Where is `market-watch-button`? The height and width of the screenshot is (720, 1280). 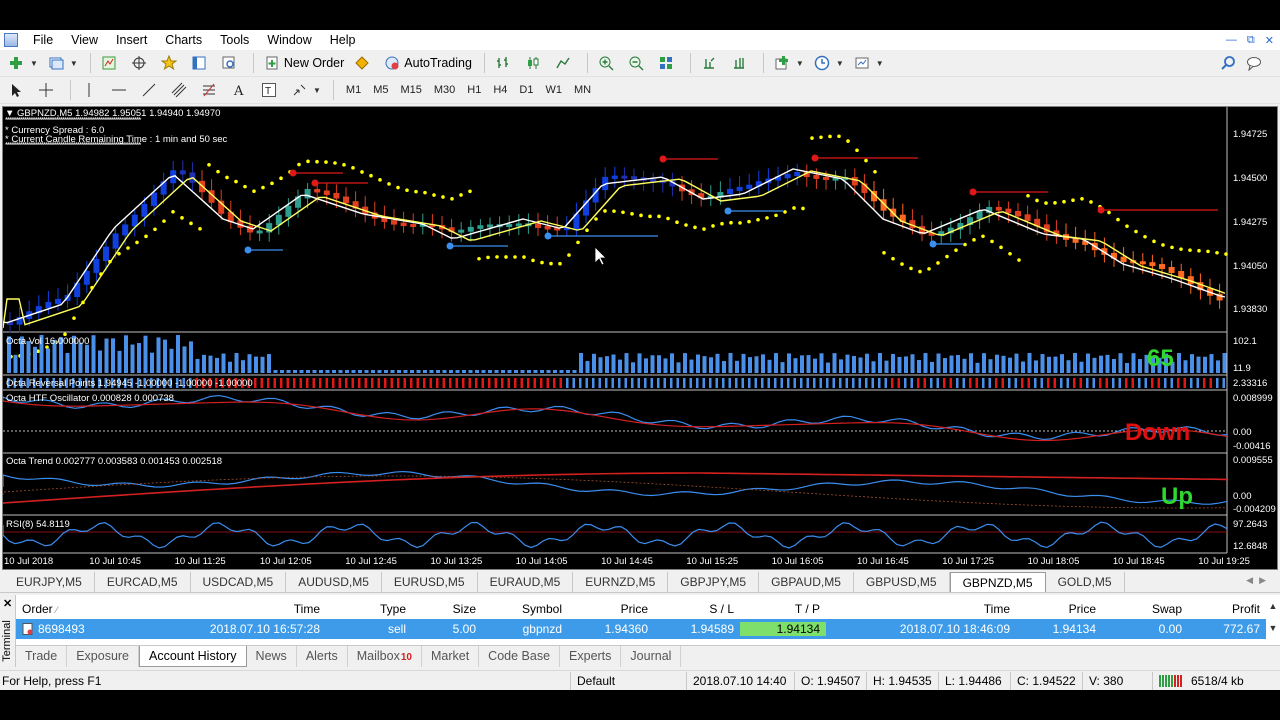 market-watch-button is located at coordinates (111, 63).